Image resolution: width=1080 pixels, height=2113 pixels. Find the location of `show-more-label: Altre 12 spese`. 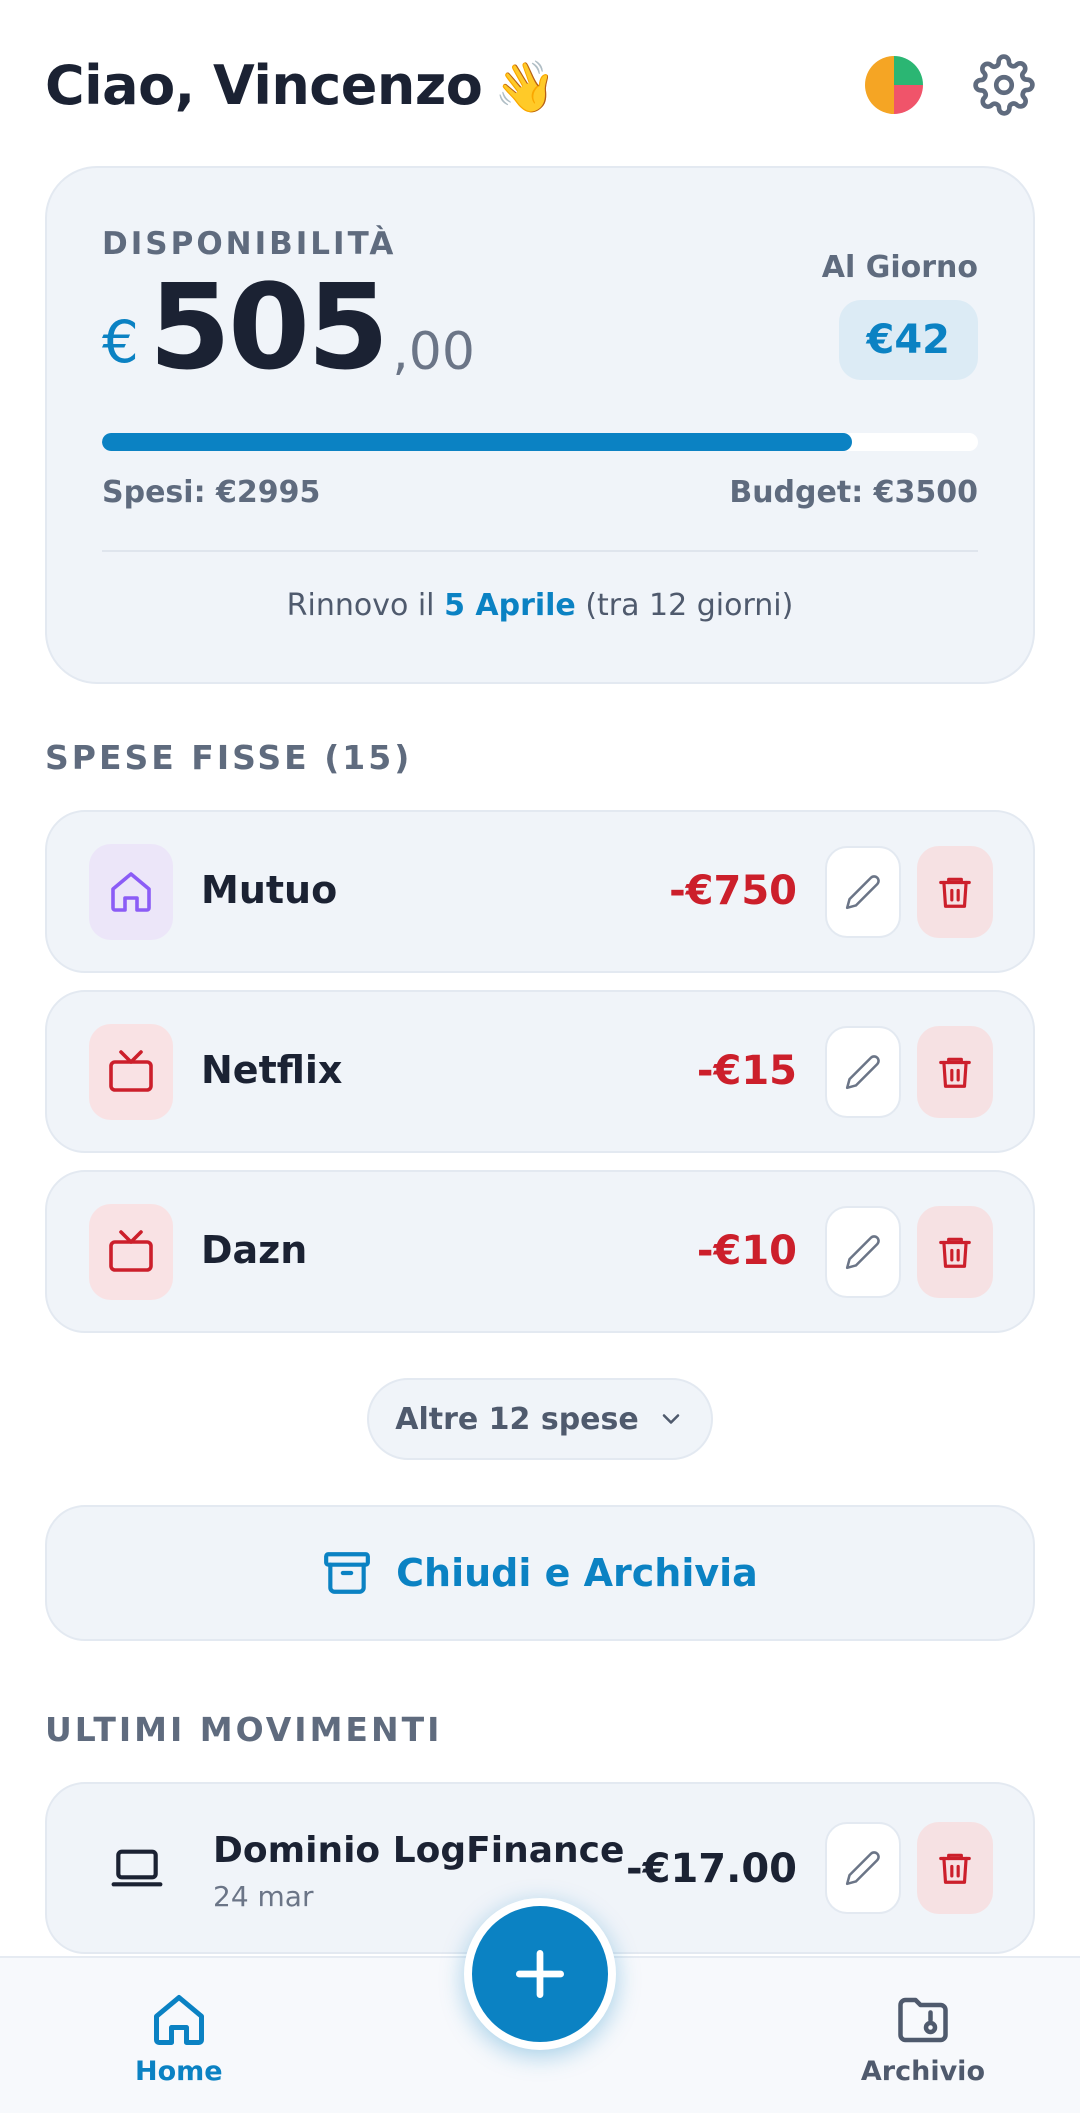

show-more-label: Altre 12 spese is located at coordinates (517, 1419).